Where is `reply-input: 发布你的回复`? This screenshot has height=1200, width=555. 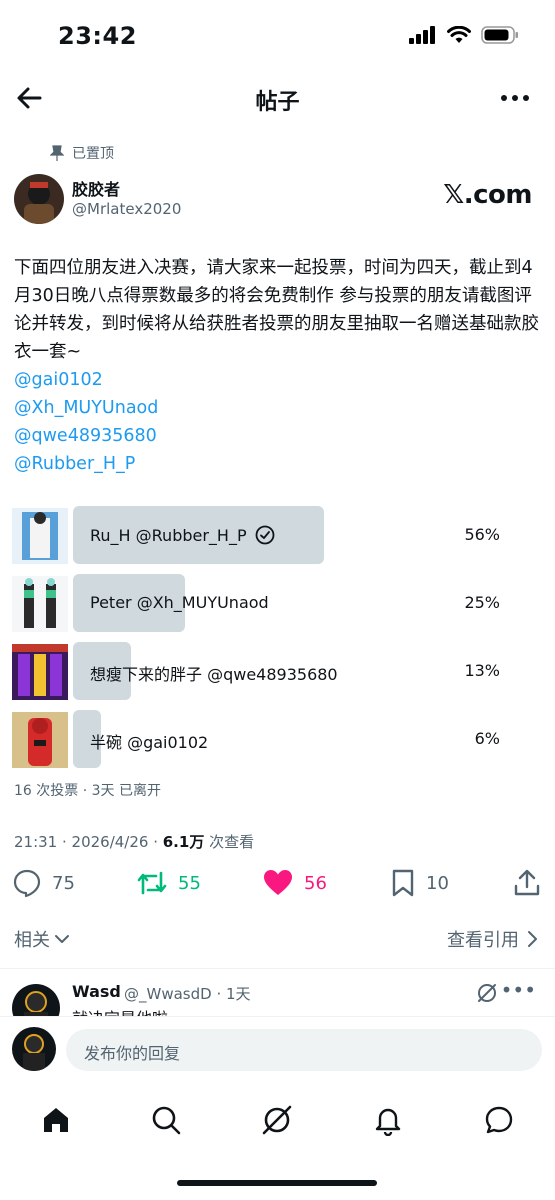 reply-input: 发布你的回复 is located at coordinates (304, 1050).